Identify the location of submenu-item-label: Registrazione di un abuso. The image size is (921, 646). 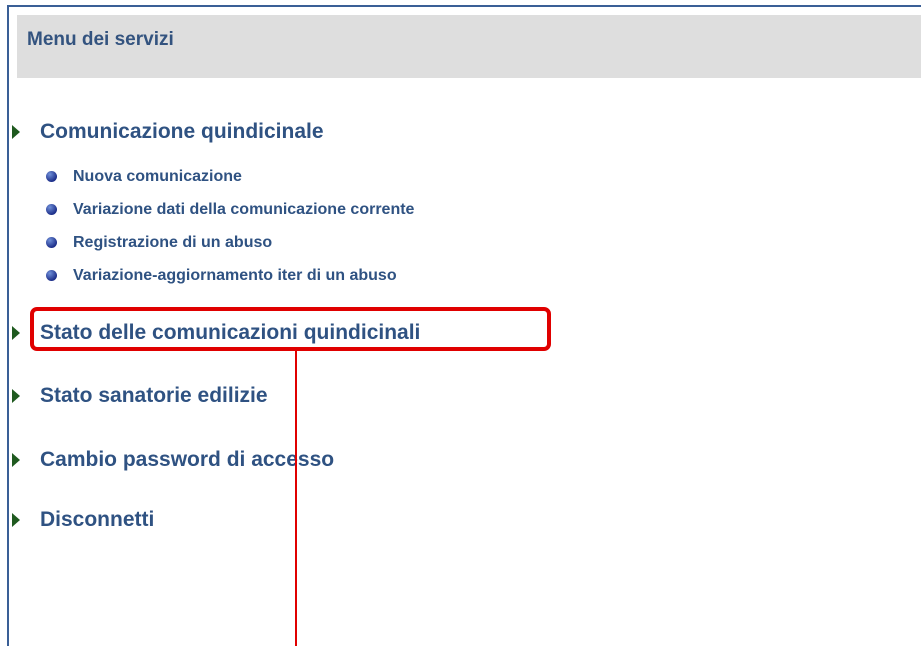
(173, 242).